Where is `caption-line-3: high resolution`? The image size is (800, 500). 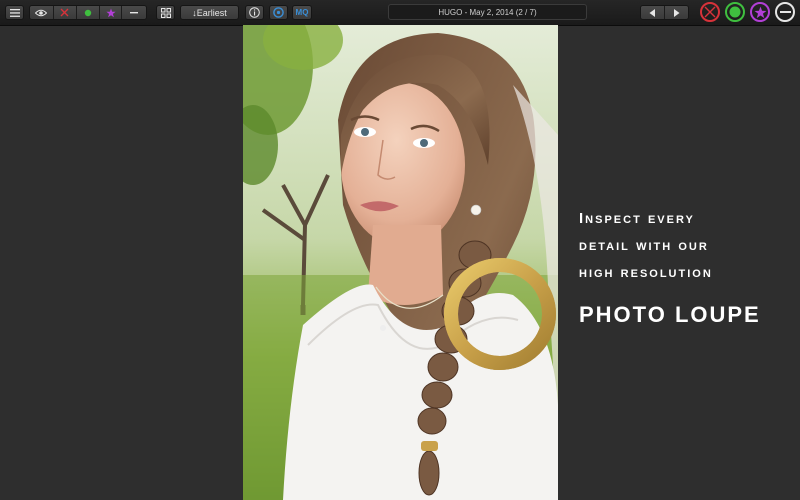 caption-line-3: high resolution is located at coordinates (646, 272).